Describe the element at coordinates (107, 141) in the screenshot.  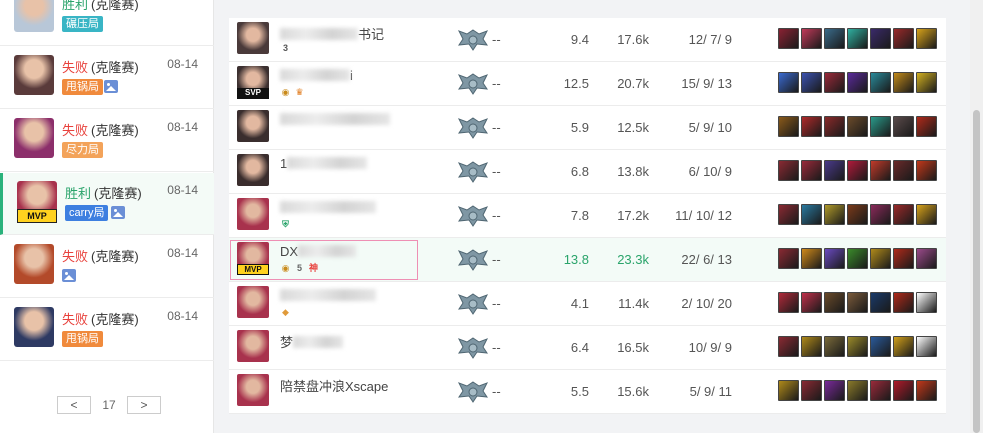
I see `match-history-item: 失败 (克隆赛) 08-14 尽力局` at that location.